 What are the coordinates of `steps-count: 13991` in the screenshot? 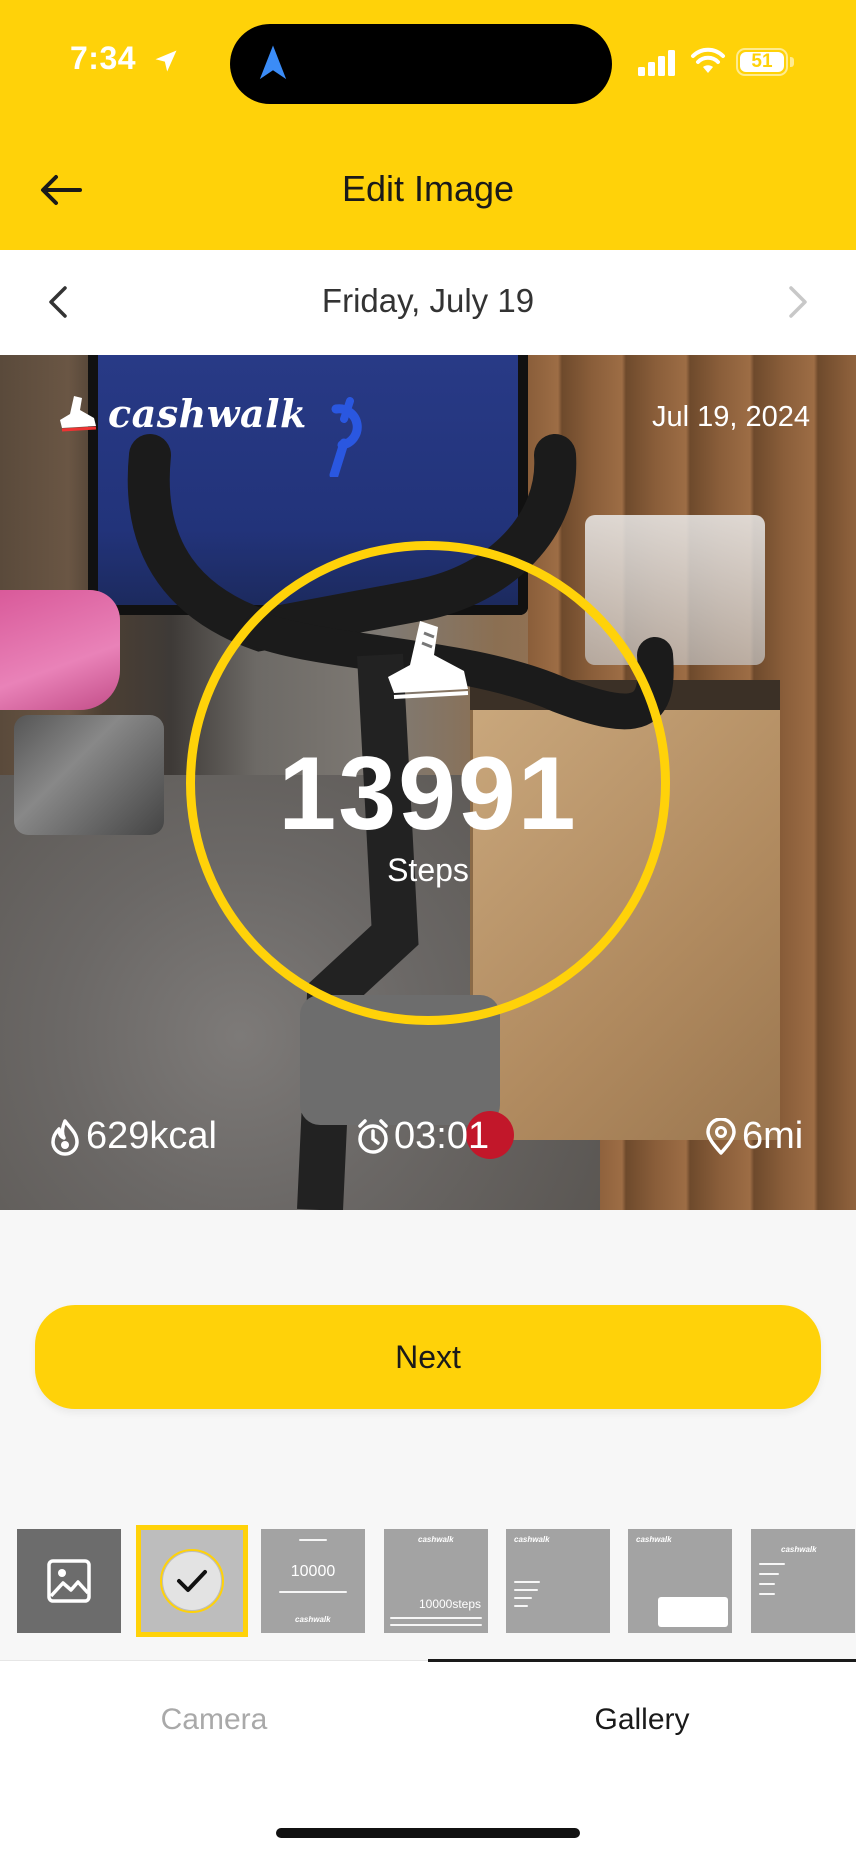 It's located at (428, 794).